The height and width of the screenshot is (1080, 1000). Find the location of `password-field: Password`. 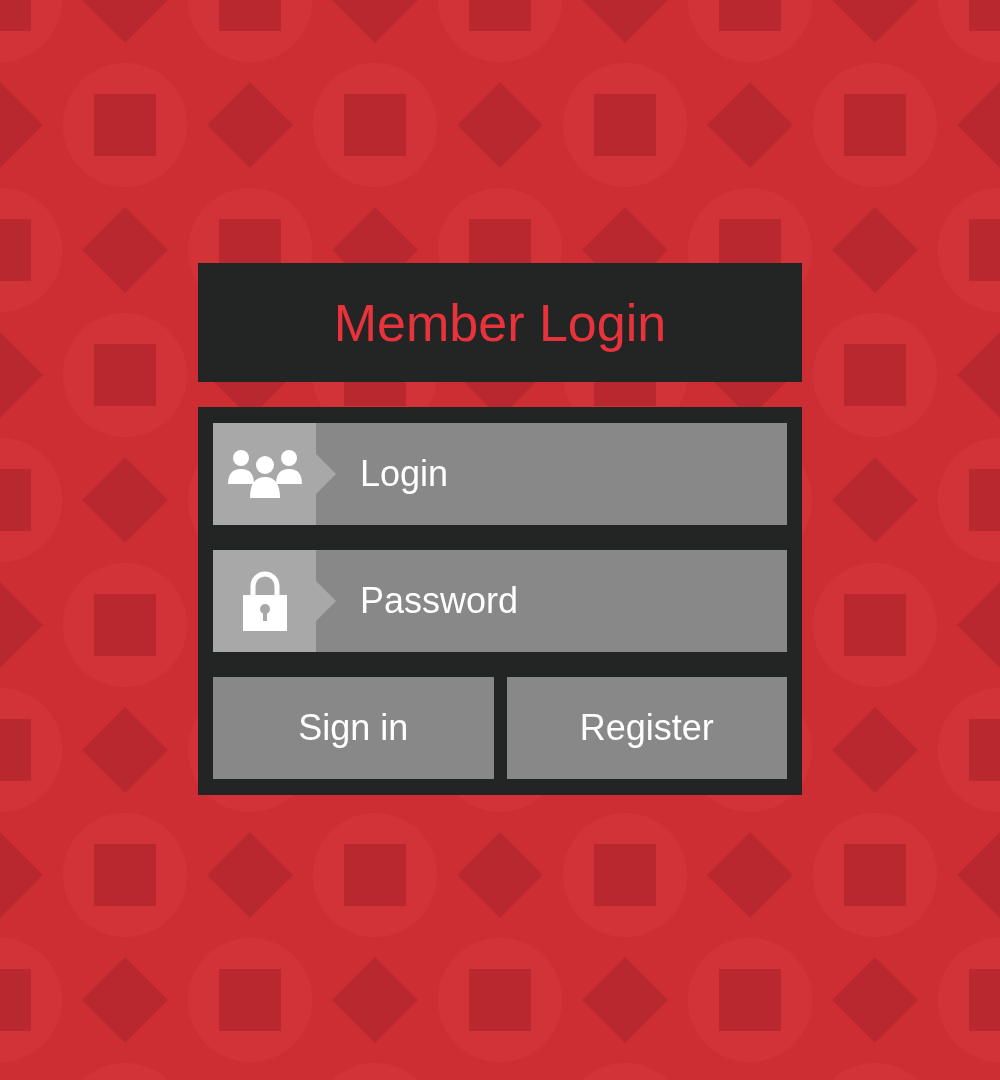

password-field: Password is located at coordinates (551, 601).